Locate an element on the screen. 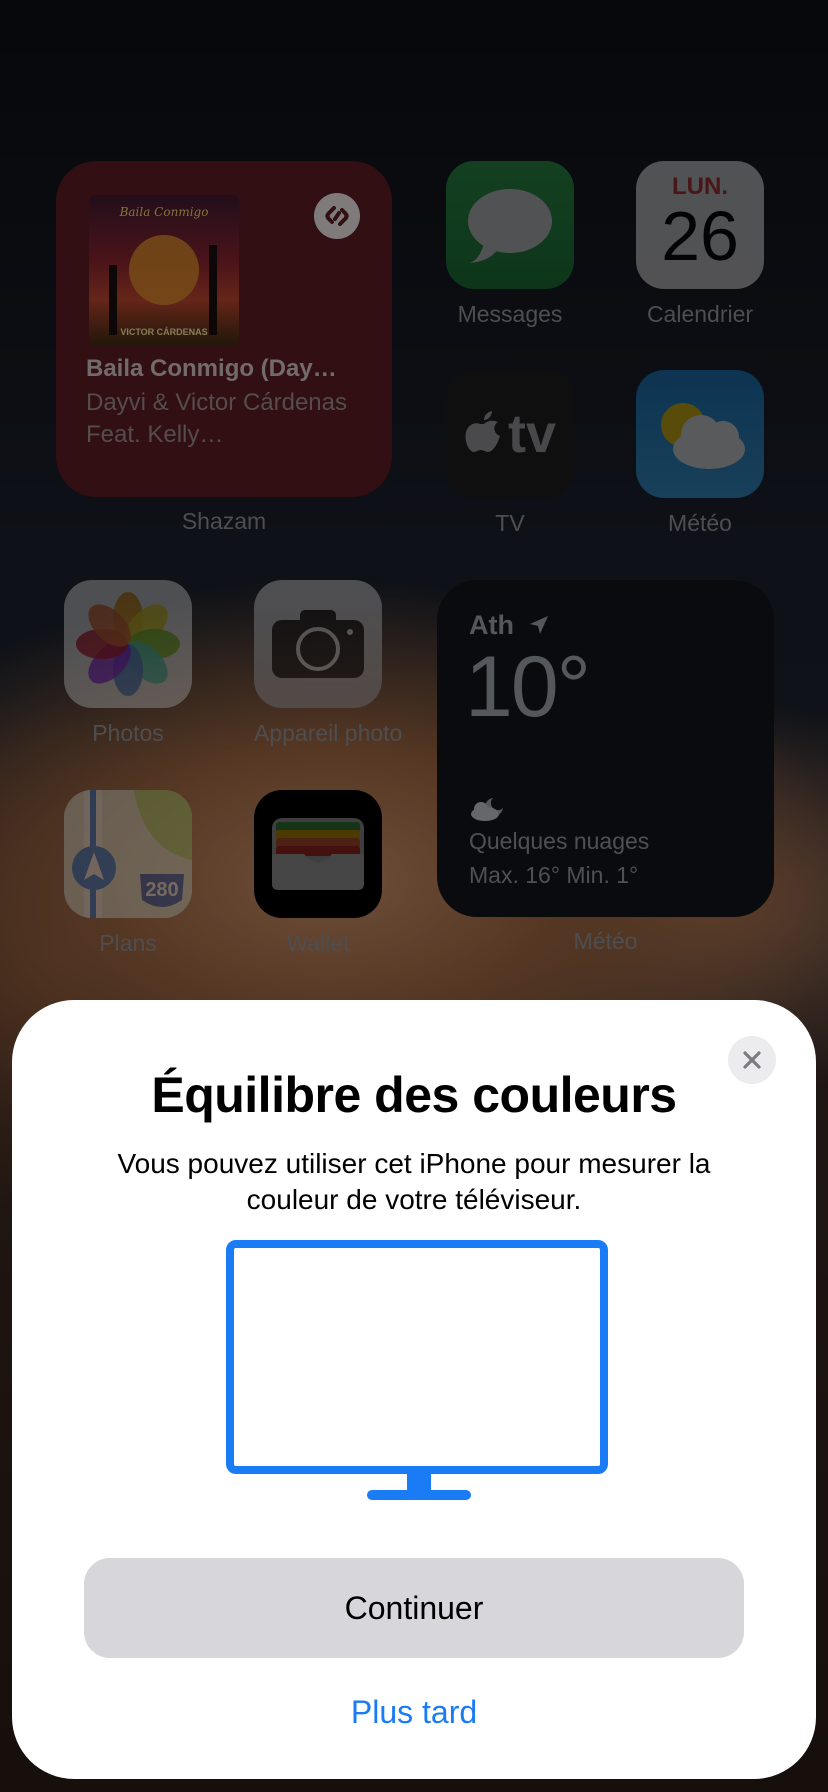 Image resolution: width=828 pixels, height=1792 pixels. sheet-title: Équilibre des couleurs is located at coordinates (414, 1095).